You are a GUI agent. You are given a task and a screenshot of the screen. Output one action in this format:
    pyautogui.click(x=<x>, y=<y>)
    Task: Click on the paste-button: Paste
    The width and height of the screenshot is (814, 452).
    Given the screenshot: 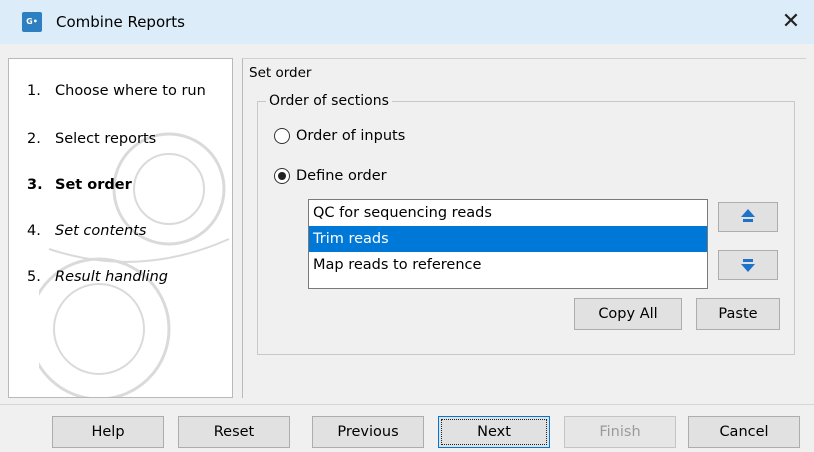 What is the action you would take?
    pyautogui.click(x=738, y=314)
    